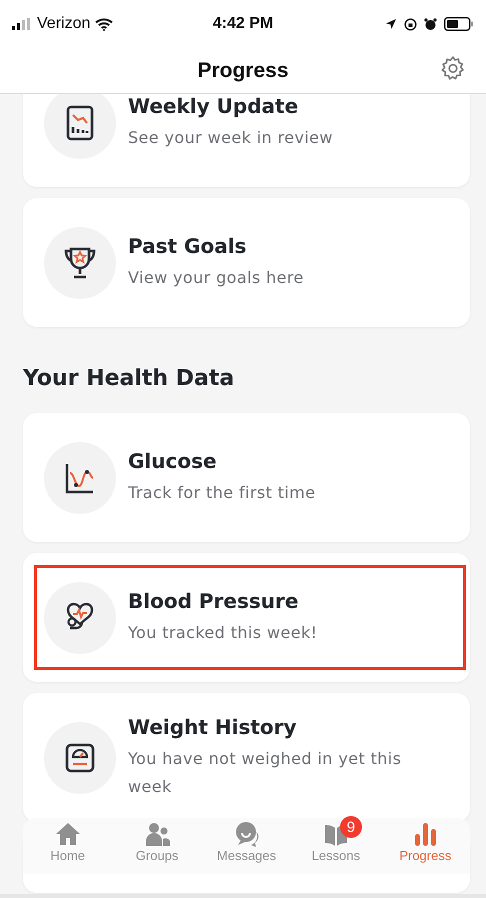  What do you see at coordinates (157, 834) in the screenshot?
I see `people-icon` at bounding box center [157, 834].